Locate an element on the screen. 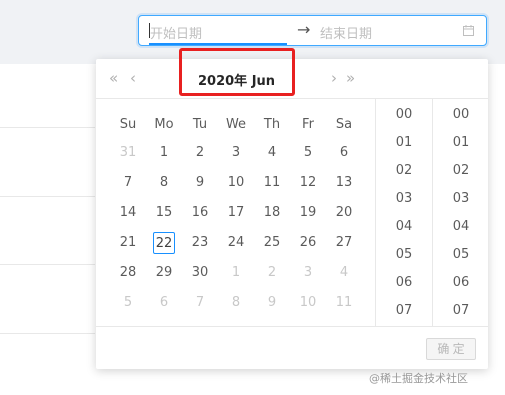  date-label: 29 is located at coordinates (164, 272).